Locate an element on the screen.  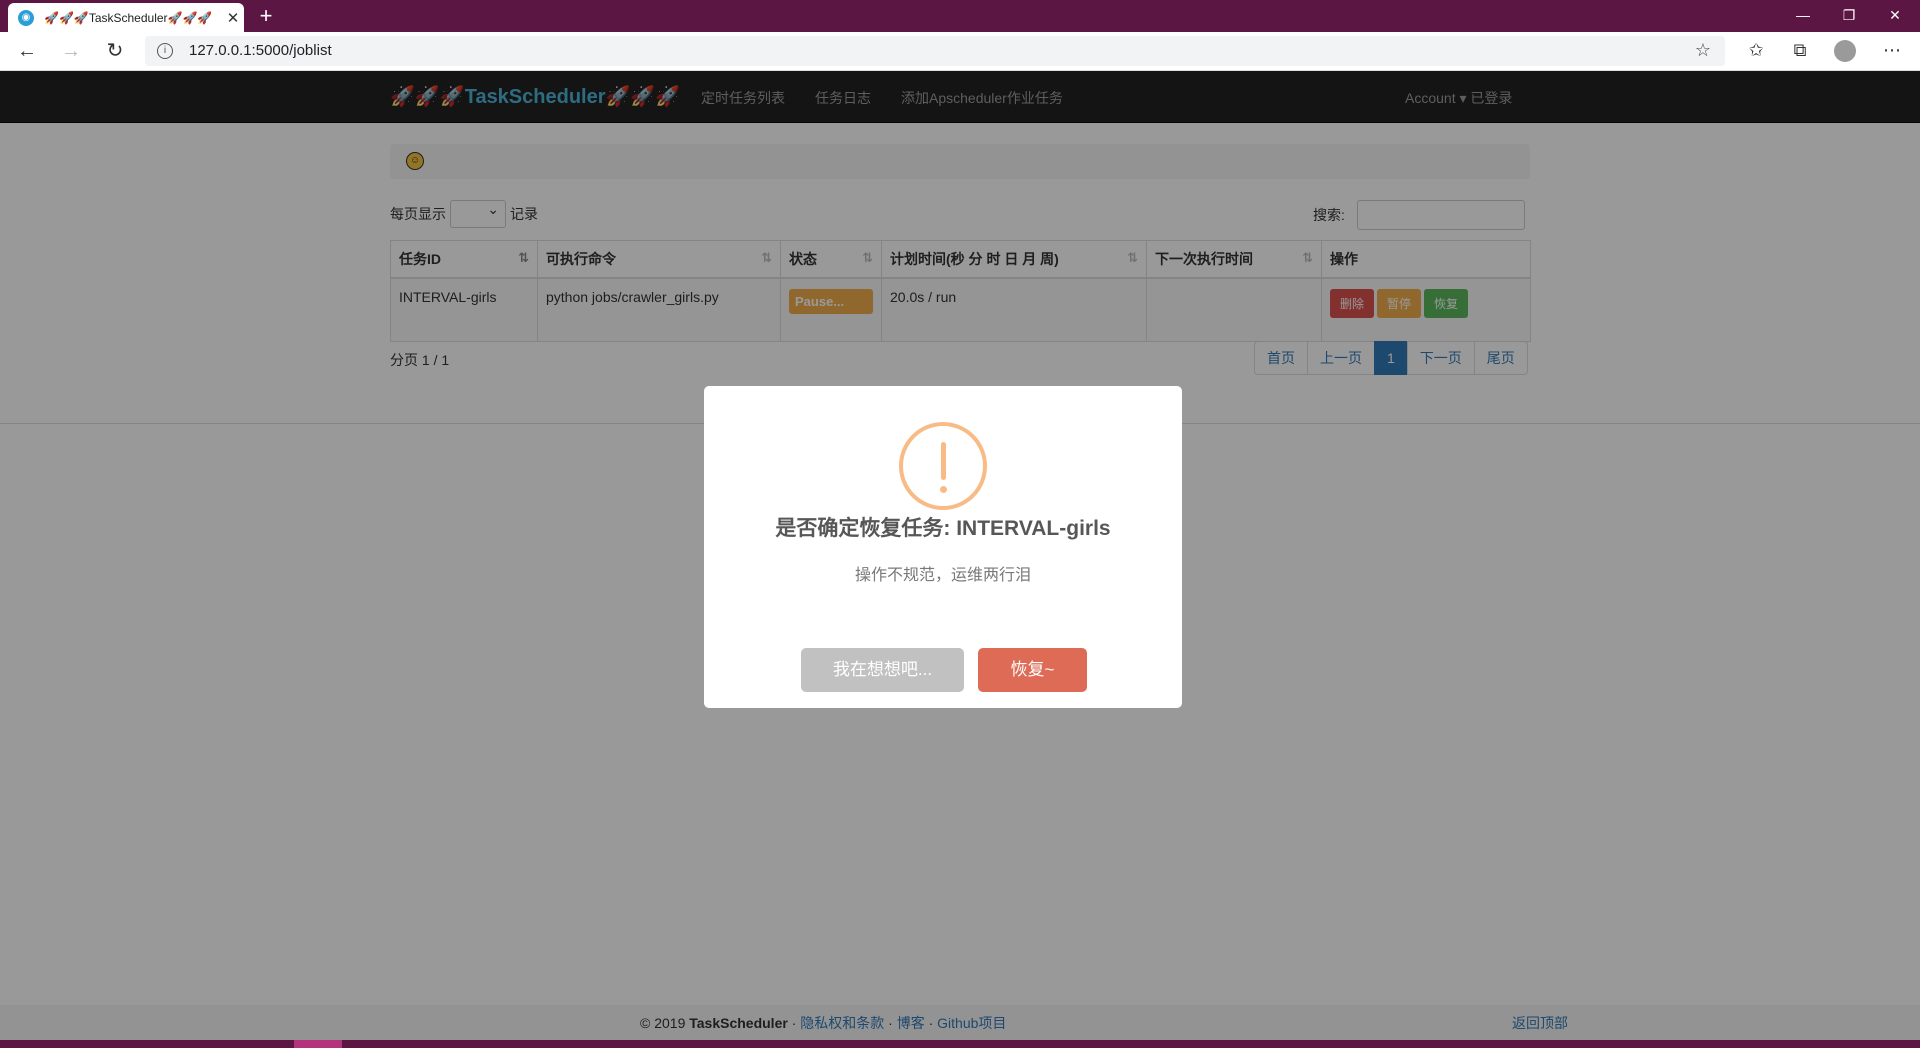
collections-icon: ⧉ is located at coordinates (1800, 50).